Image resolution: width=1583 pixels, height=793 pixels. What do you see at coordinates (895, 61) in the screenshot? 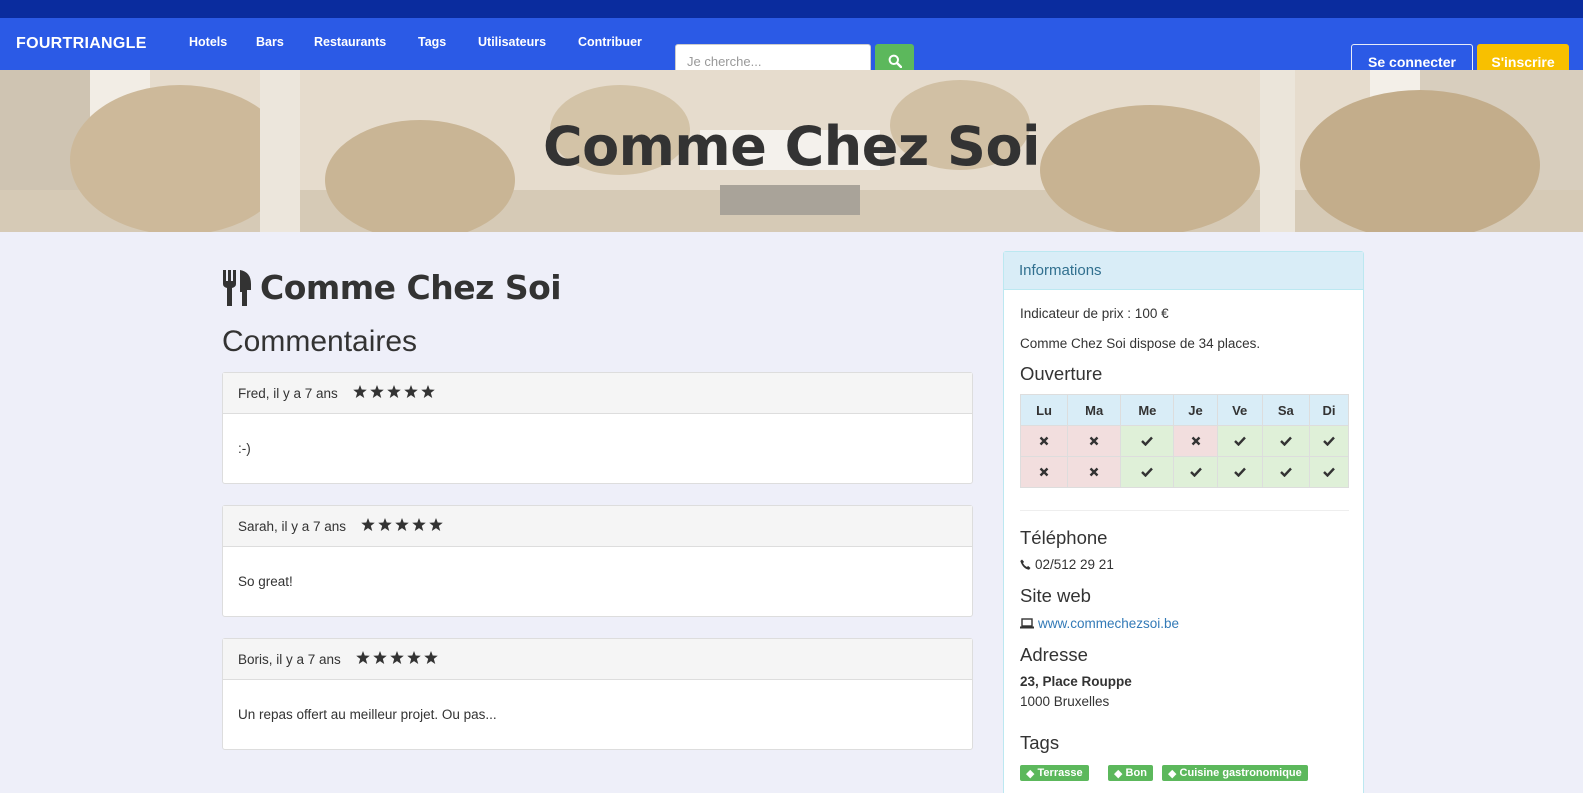
I see `search-icon` at bounding box center [895, 61].